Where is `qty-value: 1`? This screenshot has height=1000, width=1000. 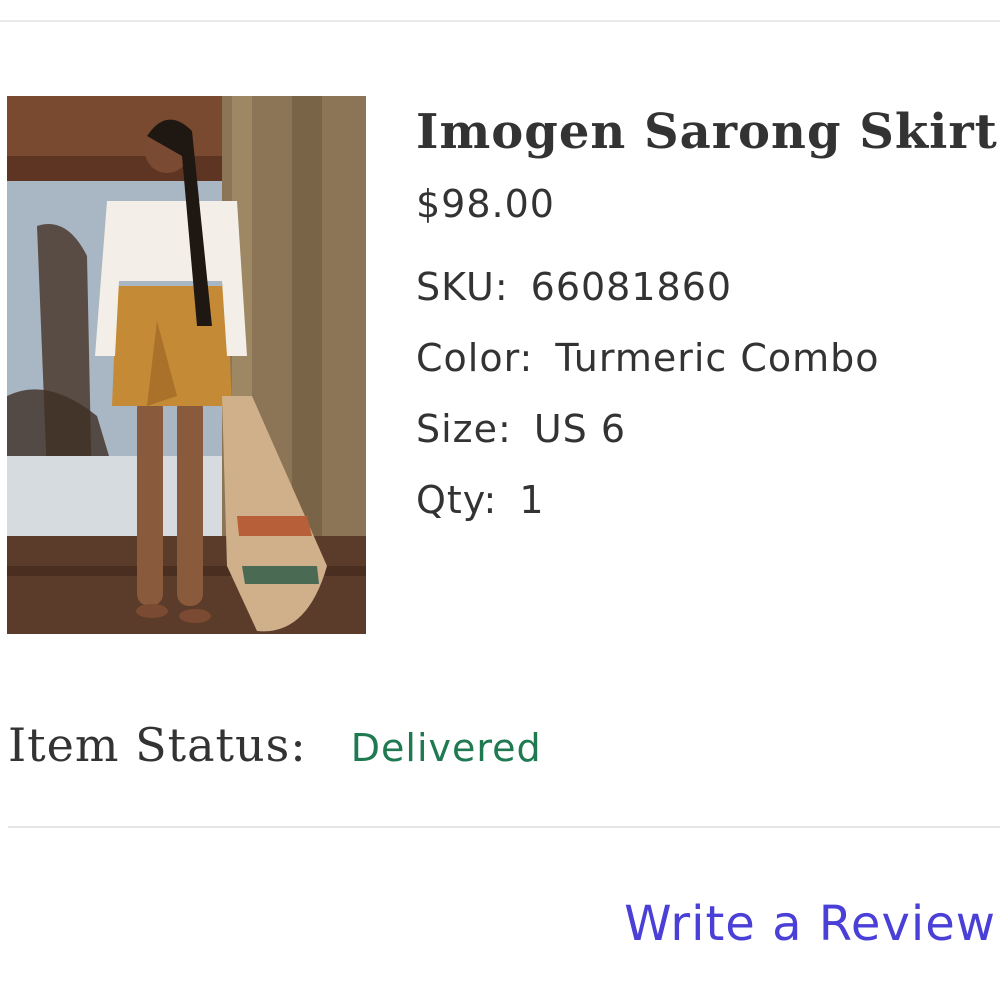
qty-value: 1 is located at coordinates (532, 500).